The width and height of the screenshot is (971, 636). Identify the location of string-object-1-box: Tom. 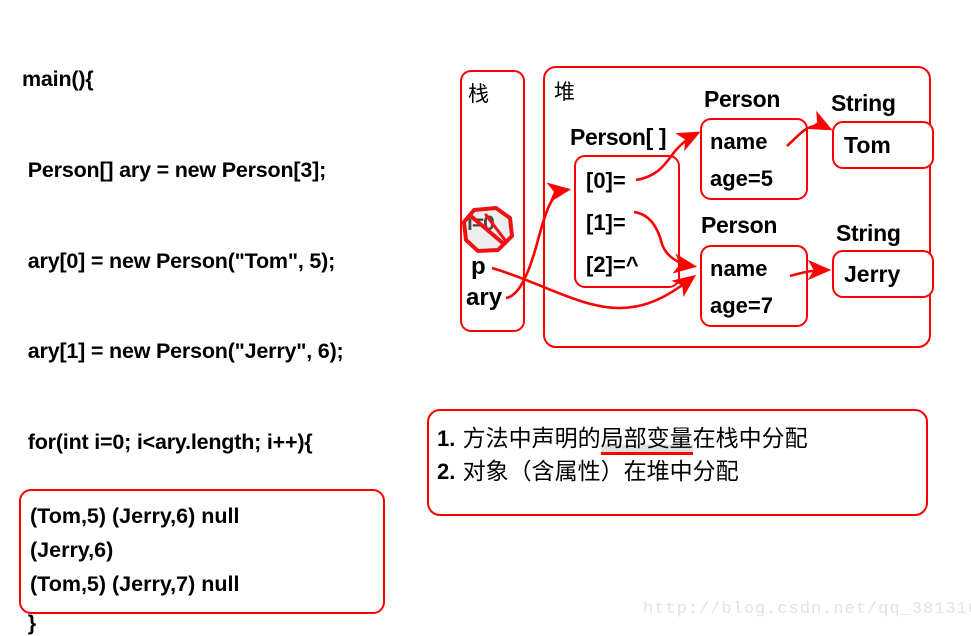
(883, 145).